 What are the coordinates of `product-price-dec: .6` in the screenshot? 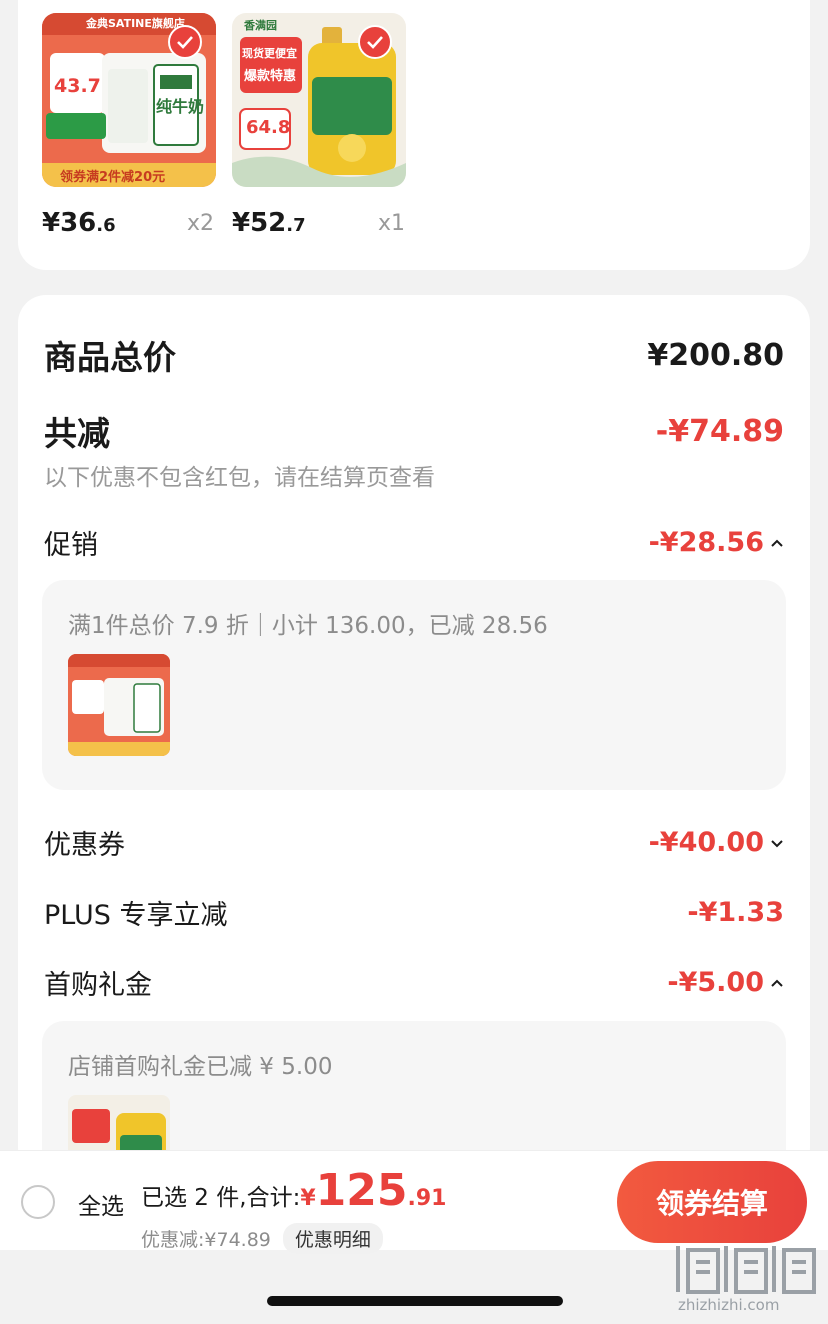 It's located at (106, 225).